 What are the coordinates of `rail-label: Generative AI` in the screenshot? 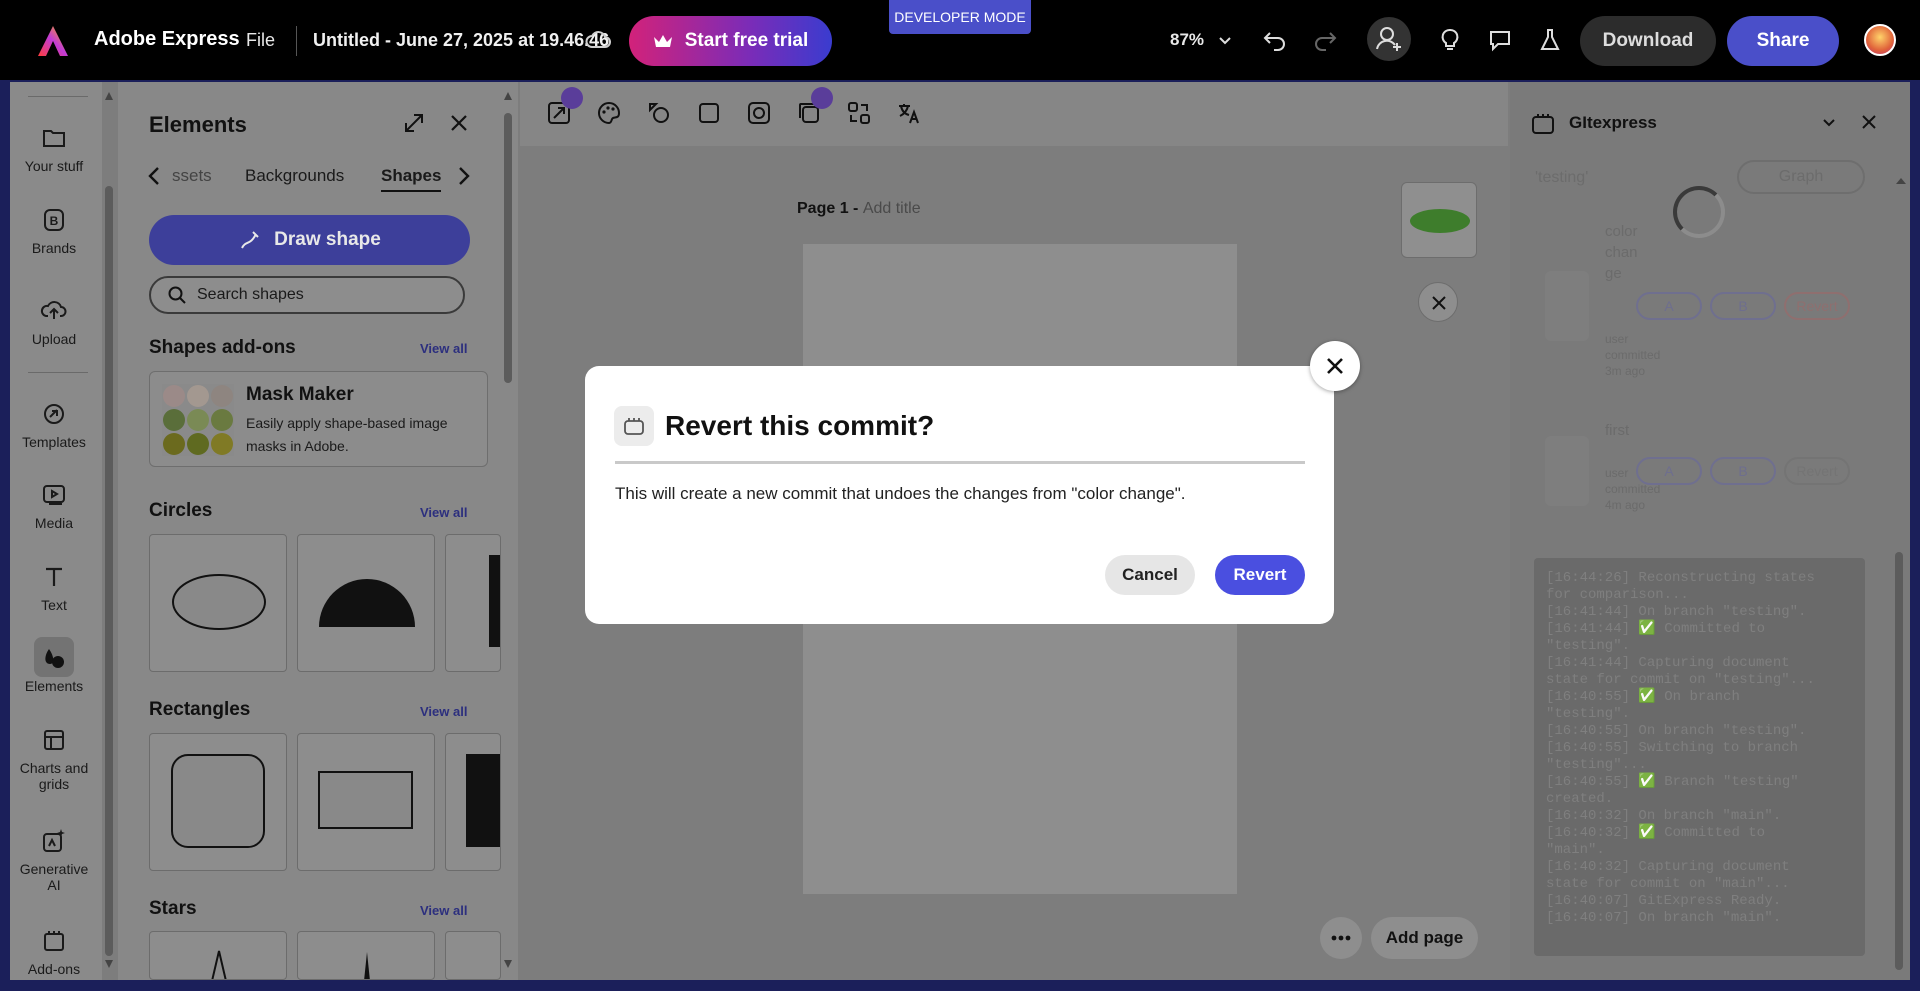 It's located at (54, 877).